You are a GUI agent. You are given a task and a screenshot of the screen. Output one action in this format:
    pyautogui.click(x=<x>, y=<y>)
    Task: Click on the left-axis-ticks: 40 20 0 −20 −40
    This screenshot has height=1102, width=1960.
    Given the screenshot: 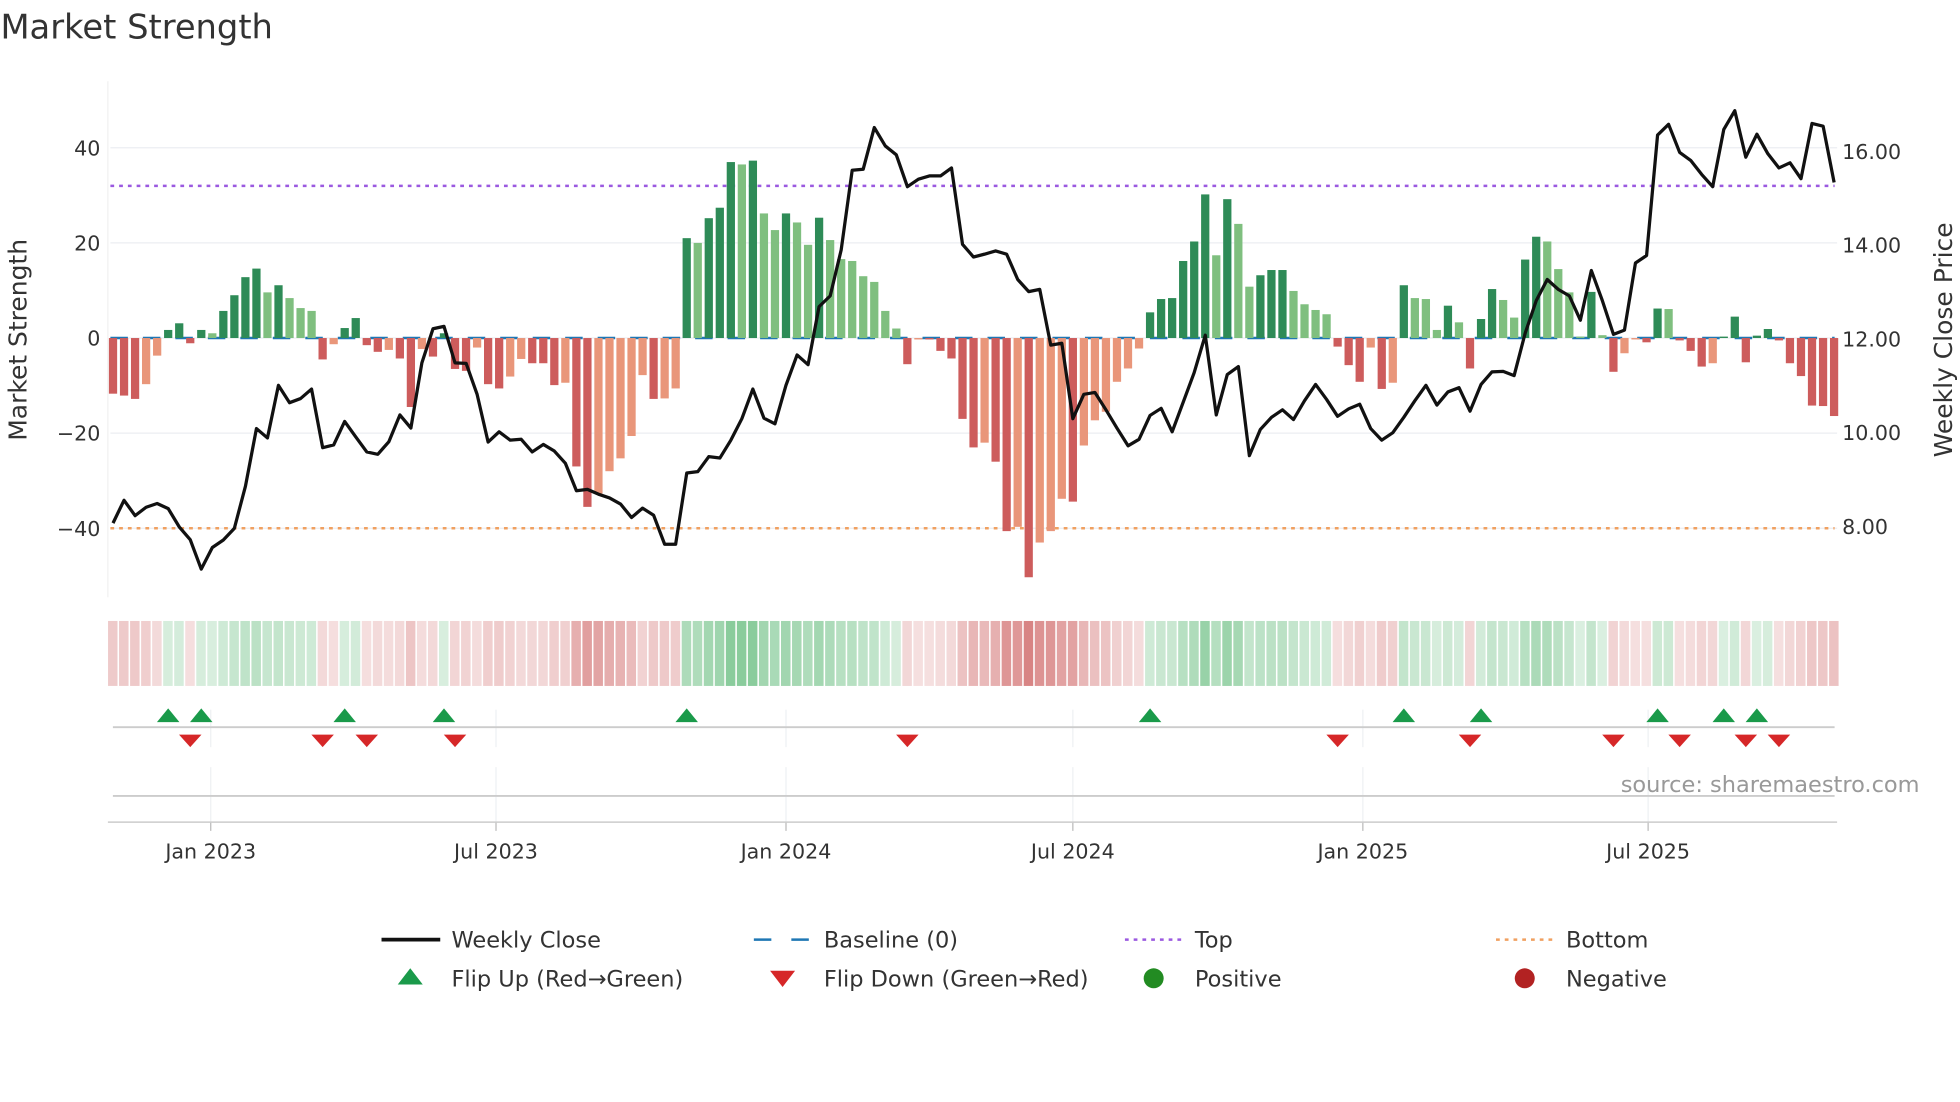 What is the action you would take?
    pyautogui.click(x=79, y=338)
    